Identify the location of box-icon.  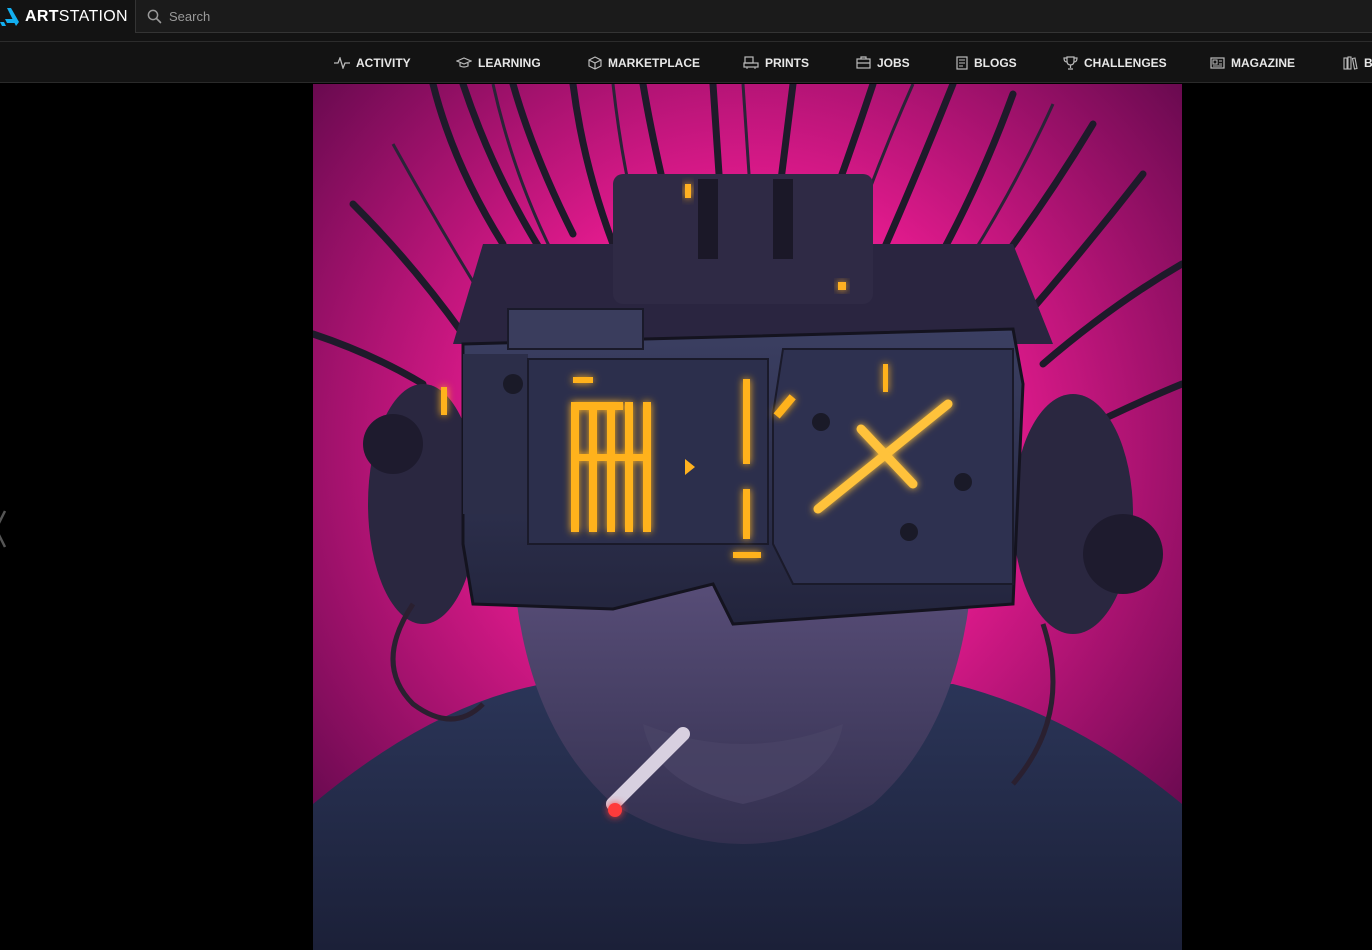
(595, 62).